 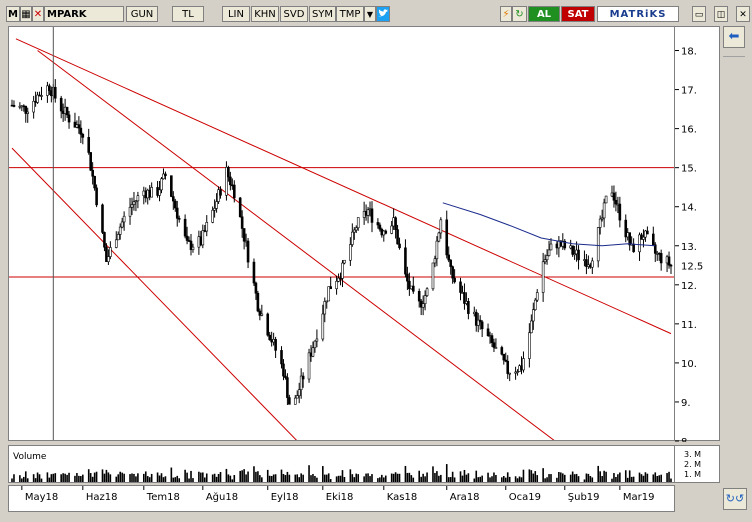 I want to click on sell-button: SAT, so click(x=578, y=14).